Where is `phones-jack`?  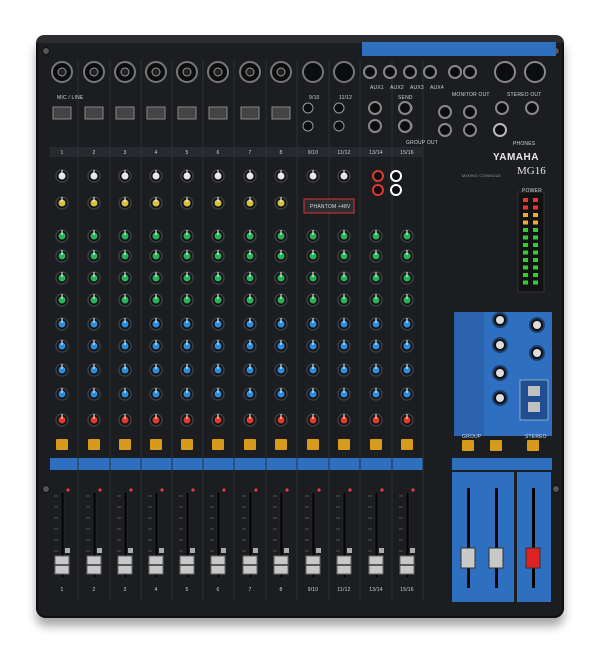
phones-jack is located at coordinates (500, 130).